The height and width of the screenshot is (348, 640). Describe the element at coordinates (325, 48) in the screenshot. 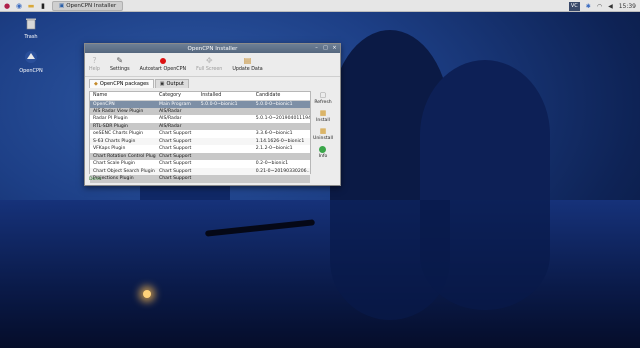

I see `maximize-icon: □` at that location.